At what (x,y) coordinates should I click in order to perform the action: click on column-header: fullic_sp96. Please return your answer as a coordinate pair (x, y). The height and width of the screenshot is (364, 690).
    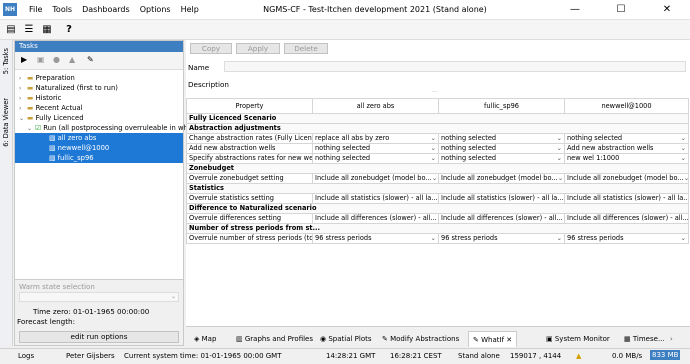
    Looking at the image, I should click on (501, 106).